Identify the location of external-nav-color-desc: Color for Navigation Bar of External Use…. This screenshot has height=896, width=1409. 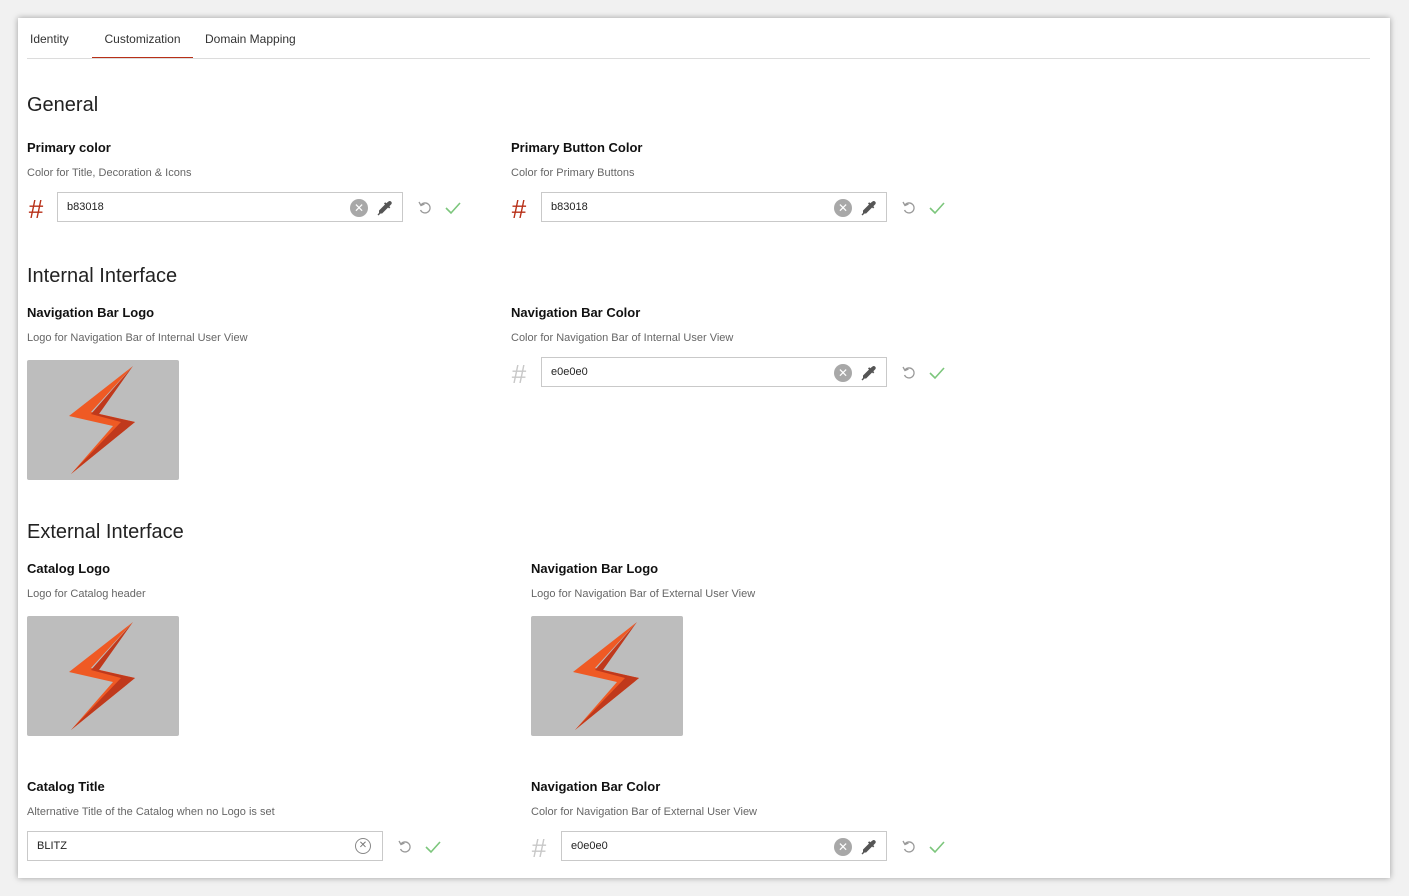
(644, 812).